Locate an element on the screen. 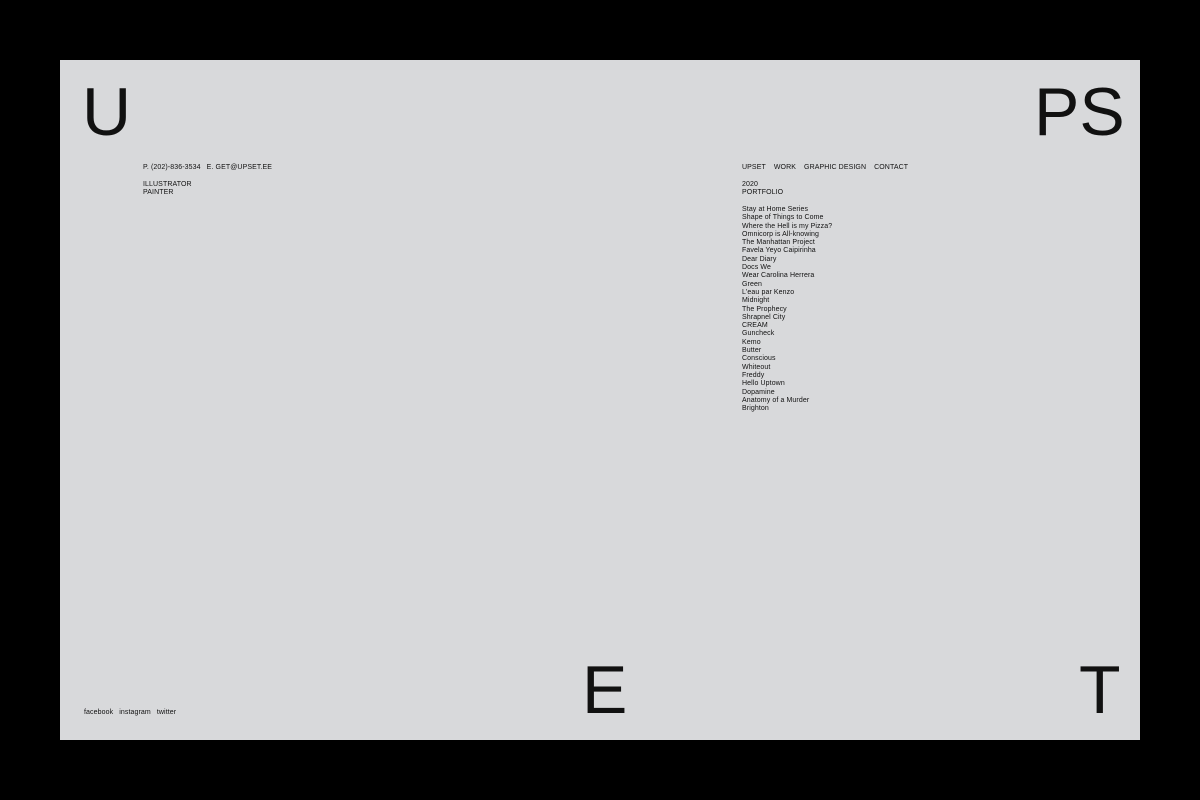  portfolio-heading: 2020 PORTFOLIO is located at coordinates (762, 189).